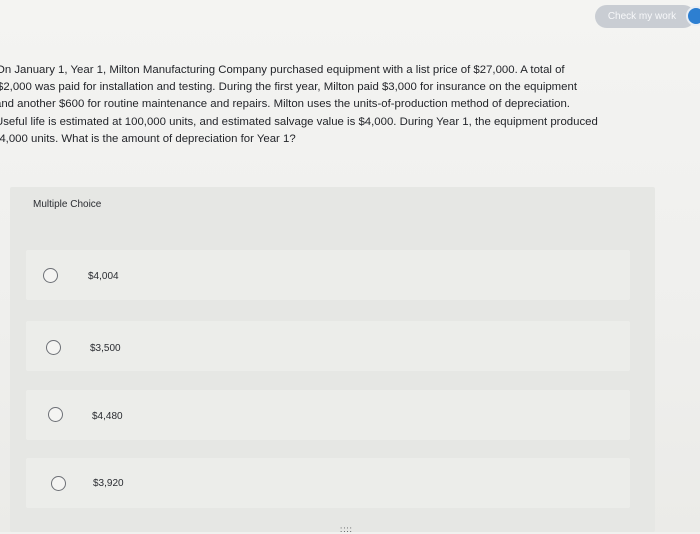 Image resolution: width=700 pixels, height=534 pixels. Describe the element at coordinates (328, 415) in the screenshot. I see `answer-option: $4,480` at that location.